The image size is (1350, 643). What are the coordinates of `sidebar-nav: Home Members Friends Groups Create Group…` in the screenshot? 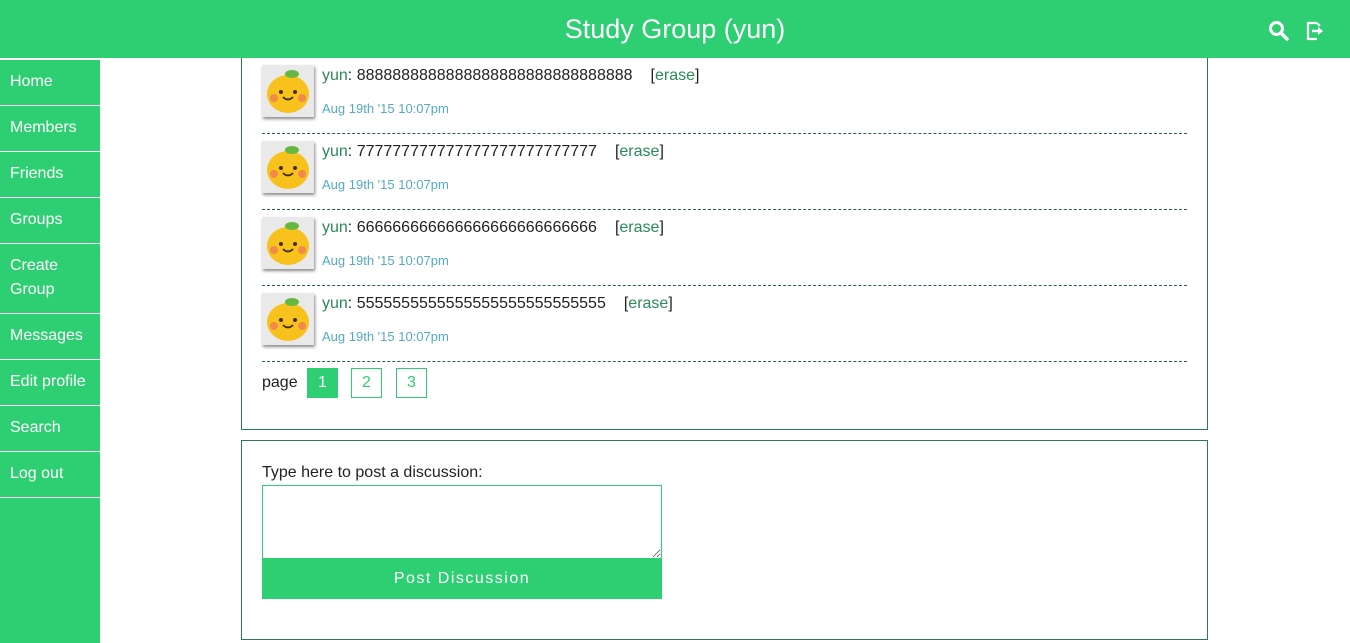 It's located at (50, 350).